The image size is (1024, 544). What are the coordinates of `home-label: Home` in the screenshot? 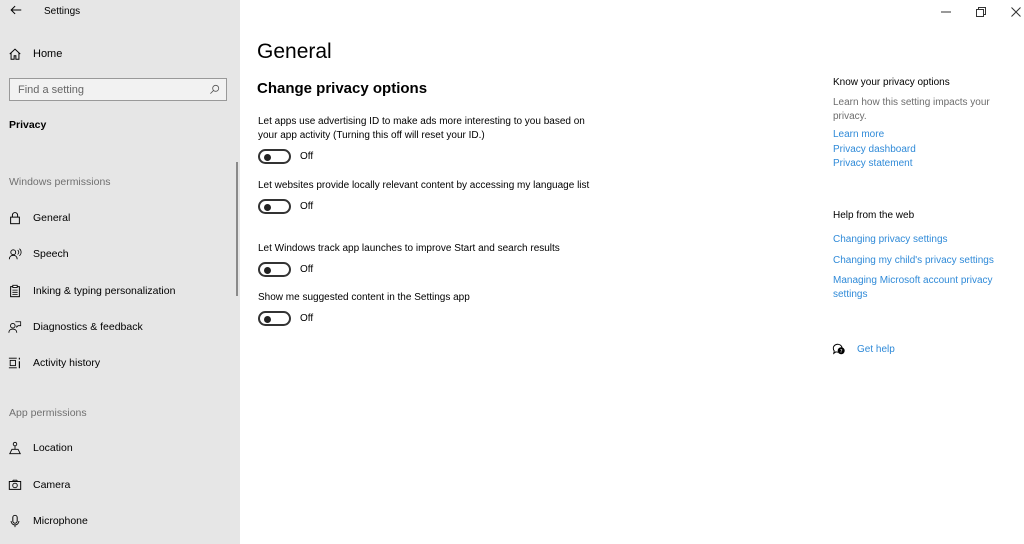 It's located at (48, 54).